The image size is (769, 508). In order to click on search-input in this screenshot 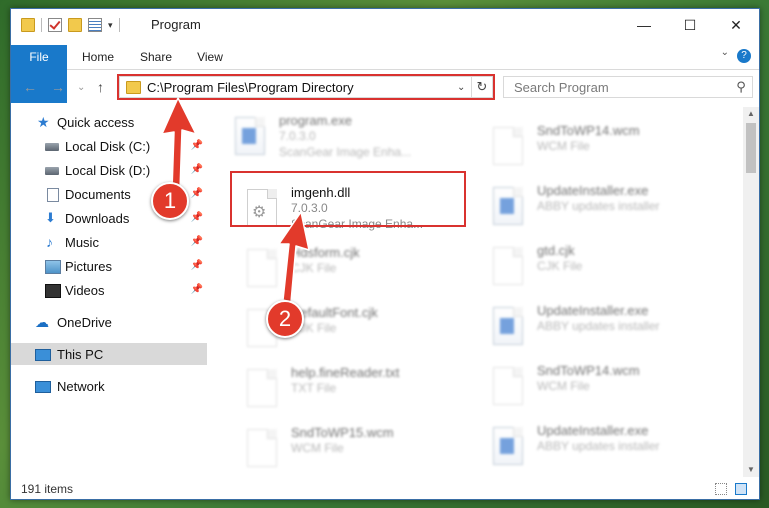, I will do `click(621, 87)`.